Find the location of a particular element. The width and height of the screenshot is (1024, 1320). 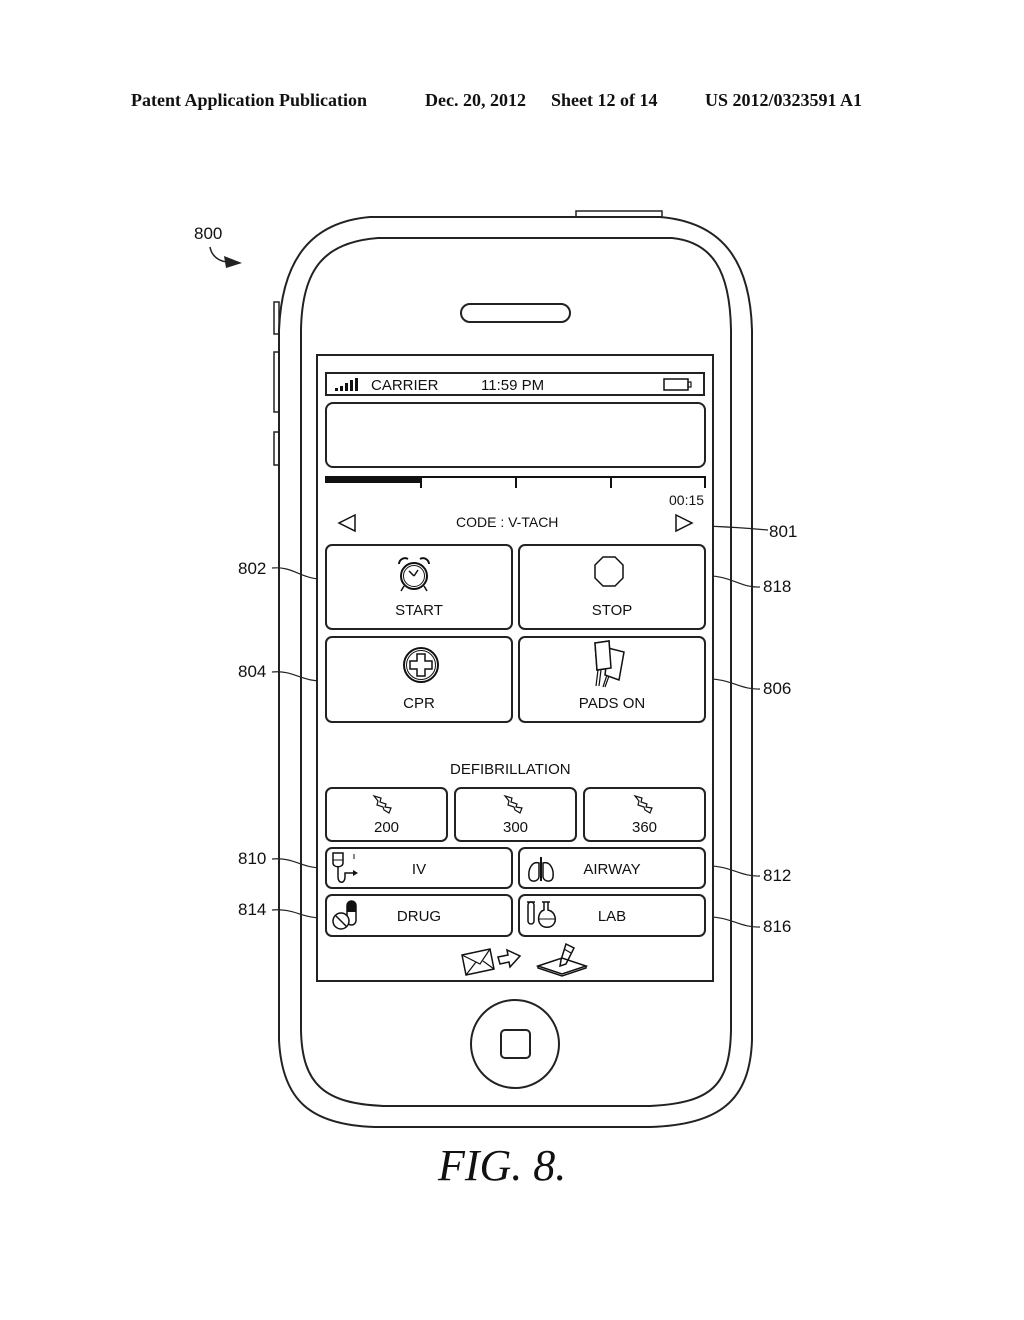

progress-fill is located at coordinates (373, 480).